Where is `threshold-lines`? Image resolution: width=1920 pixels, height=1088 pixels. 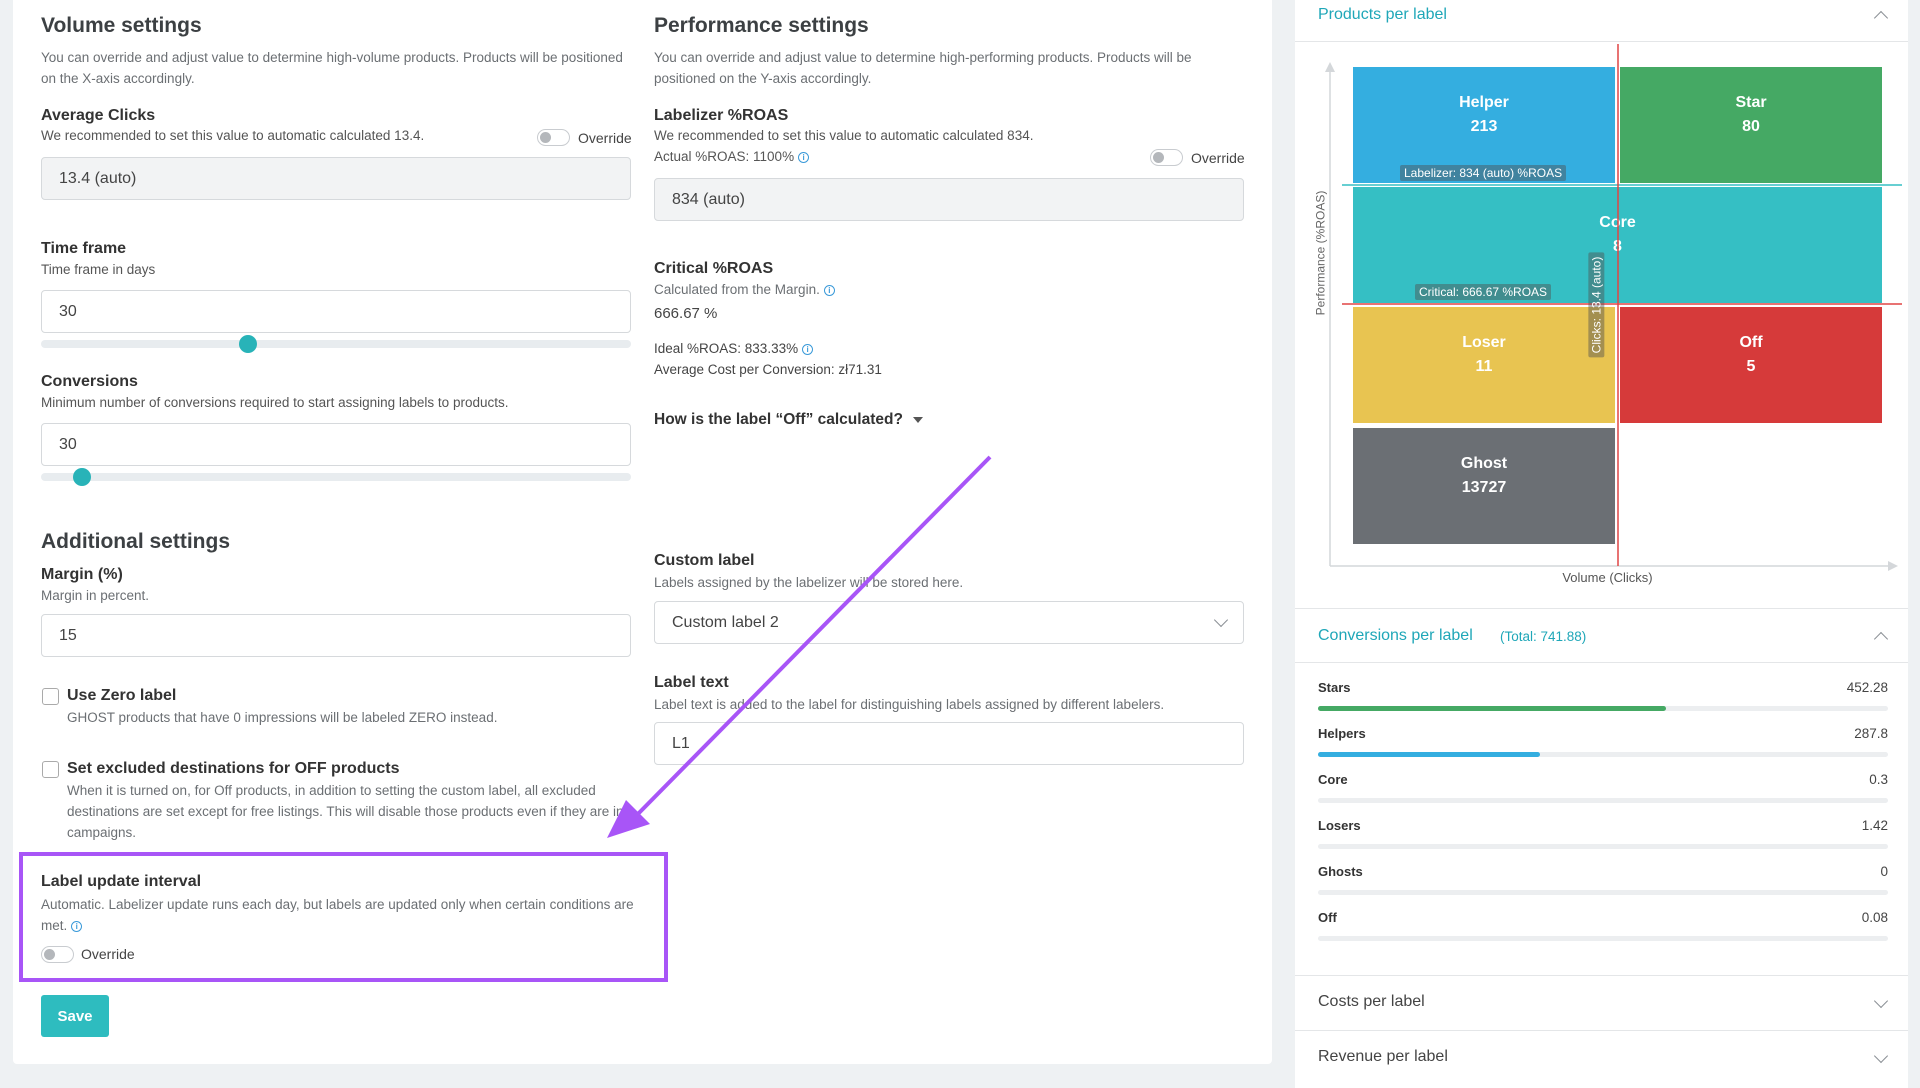 threshold-lines is located at coordinates (1622, 305).